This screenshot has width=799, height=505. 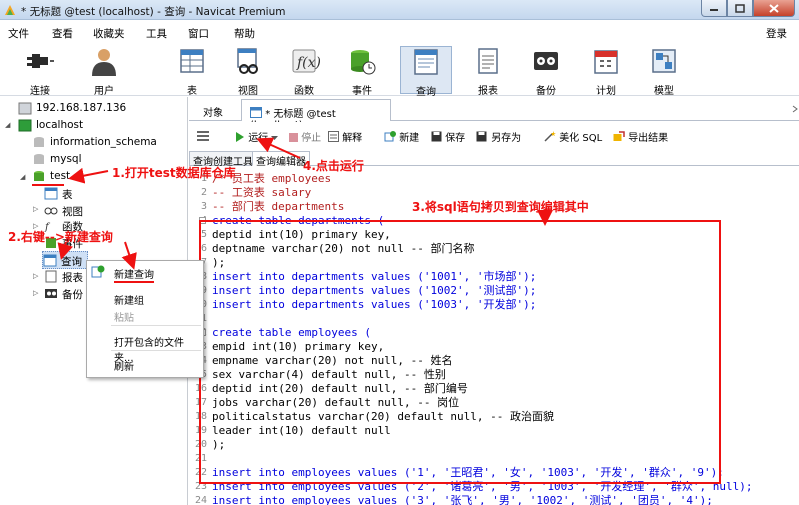 What do you see at coordinates (606, 91) in the screenshot?
I see `schedule-label: 计划` at bounding box center [606, 91].